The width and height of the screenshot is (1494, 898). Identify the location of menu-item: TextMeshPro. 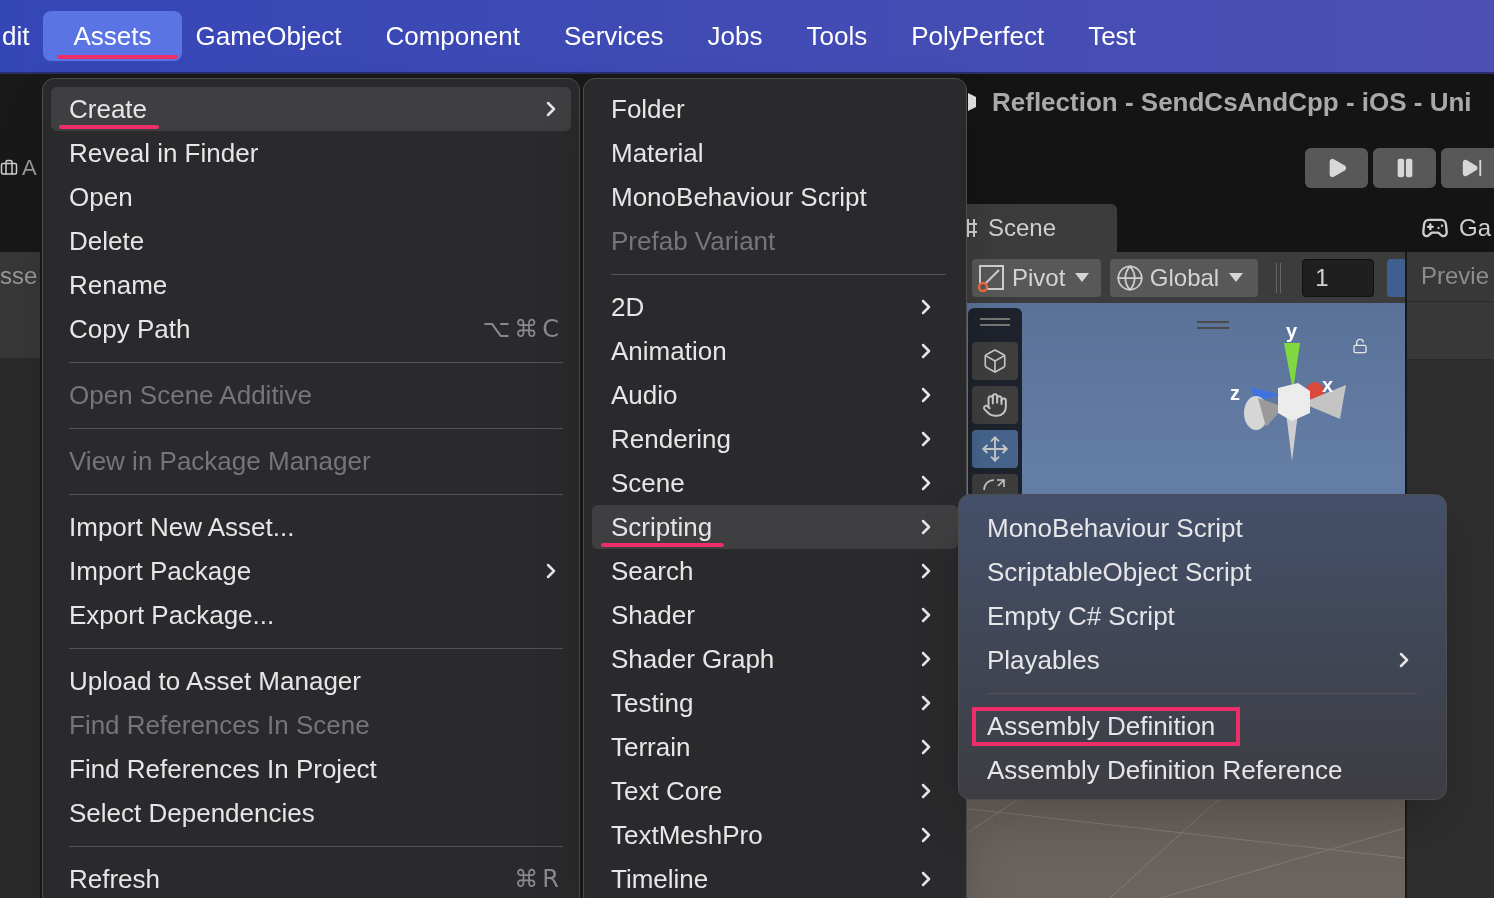
(775, 835).